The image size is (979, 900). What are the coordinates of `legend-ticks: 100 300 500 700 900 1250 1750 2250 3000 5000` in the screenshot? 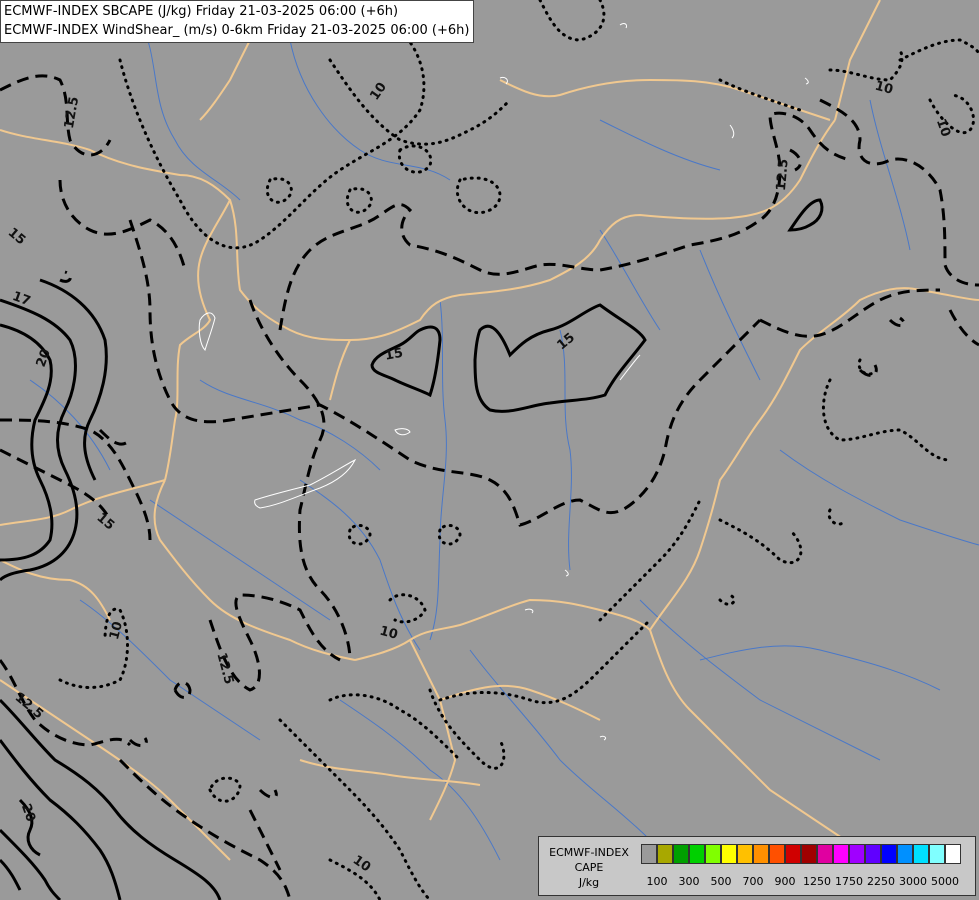 It's located at (807, 883).